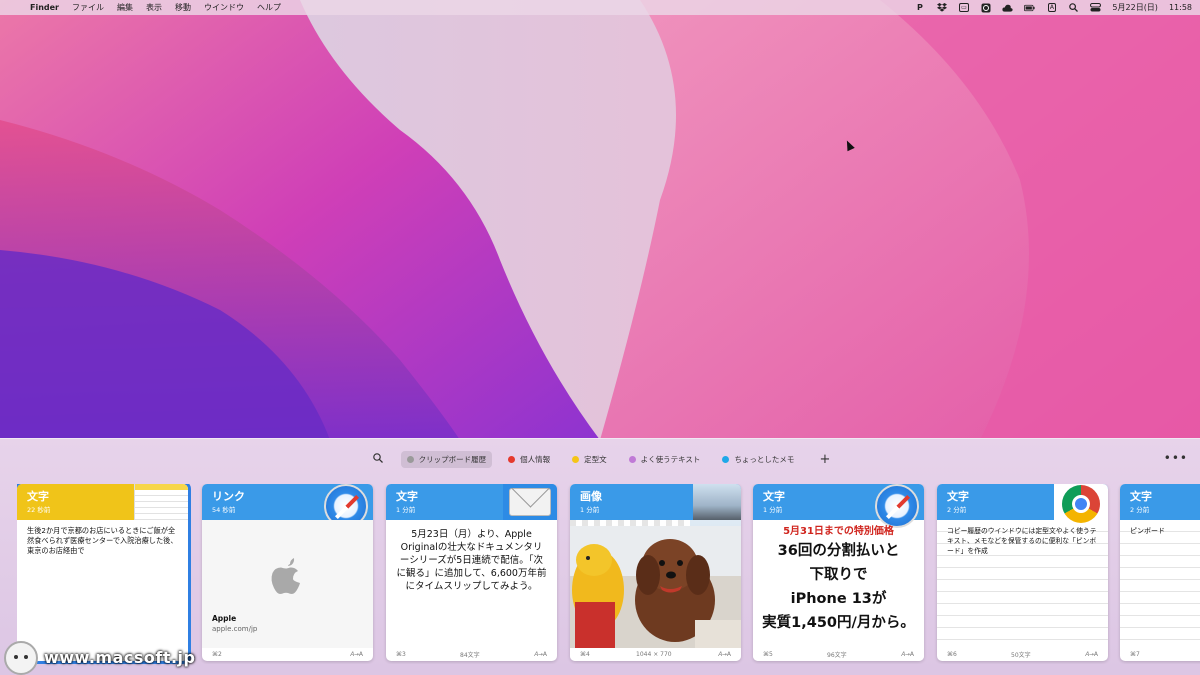 The width and height of the screenshot is (1200, 675). Describe the element at coordinates (941, 8) in the screenshot. I see `dropbox-icon` at that location.